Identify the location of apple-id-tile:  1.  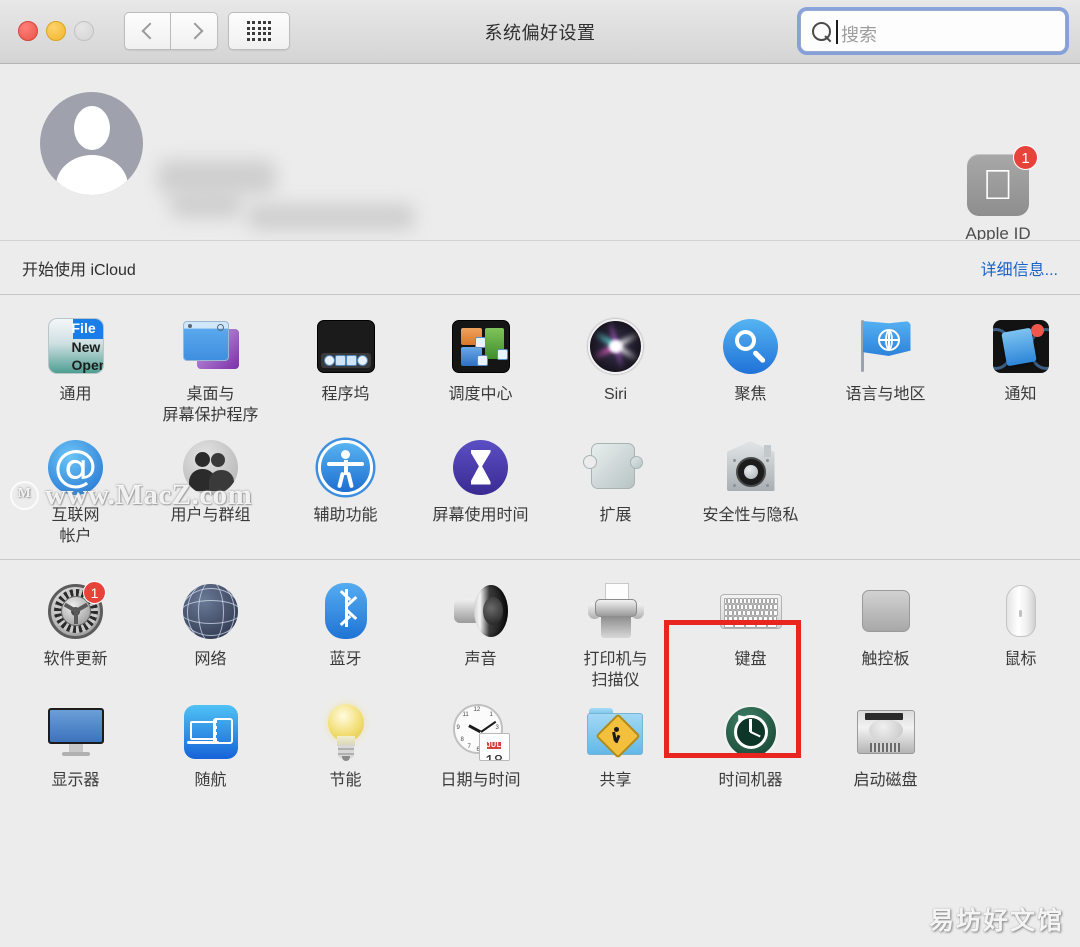
(1002, 180).